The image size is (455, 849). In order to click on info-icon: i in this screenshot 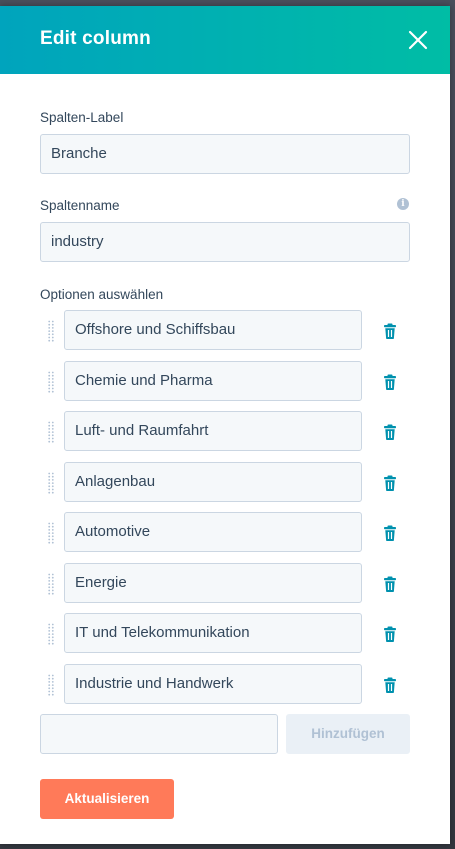, I will do `click(403, 204)`.